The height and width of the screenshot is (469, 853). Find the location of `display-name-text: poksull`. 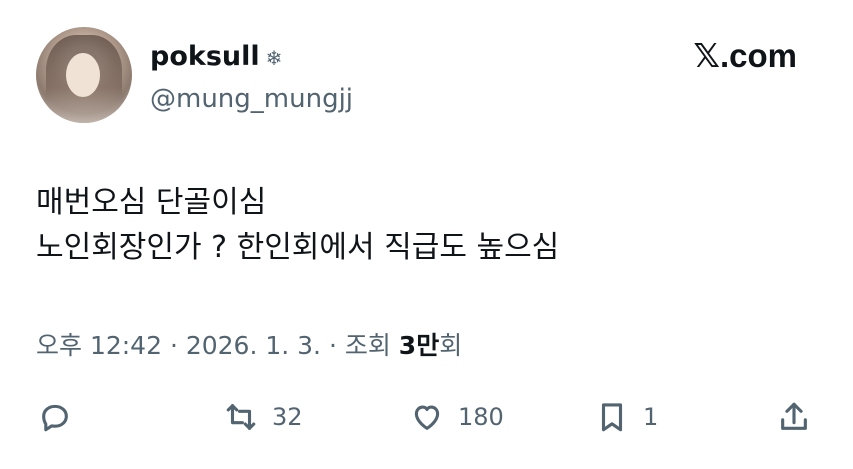

display-name-text: poksull is located at coordinates (205, 56).